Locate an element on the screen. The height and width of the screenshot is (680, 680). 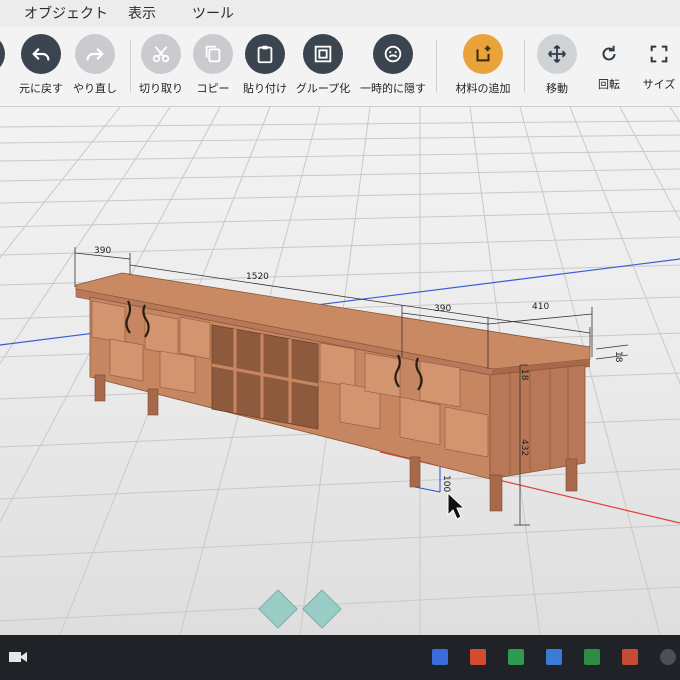
redo-label: やり直し is located at coordinates (95, 88).